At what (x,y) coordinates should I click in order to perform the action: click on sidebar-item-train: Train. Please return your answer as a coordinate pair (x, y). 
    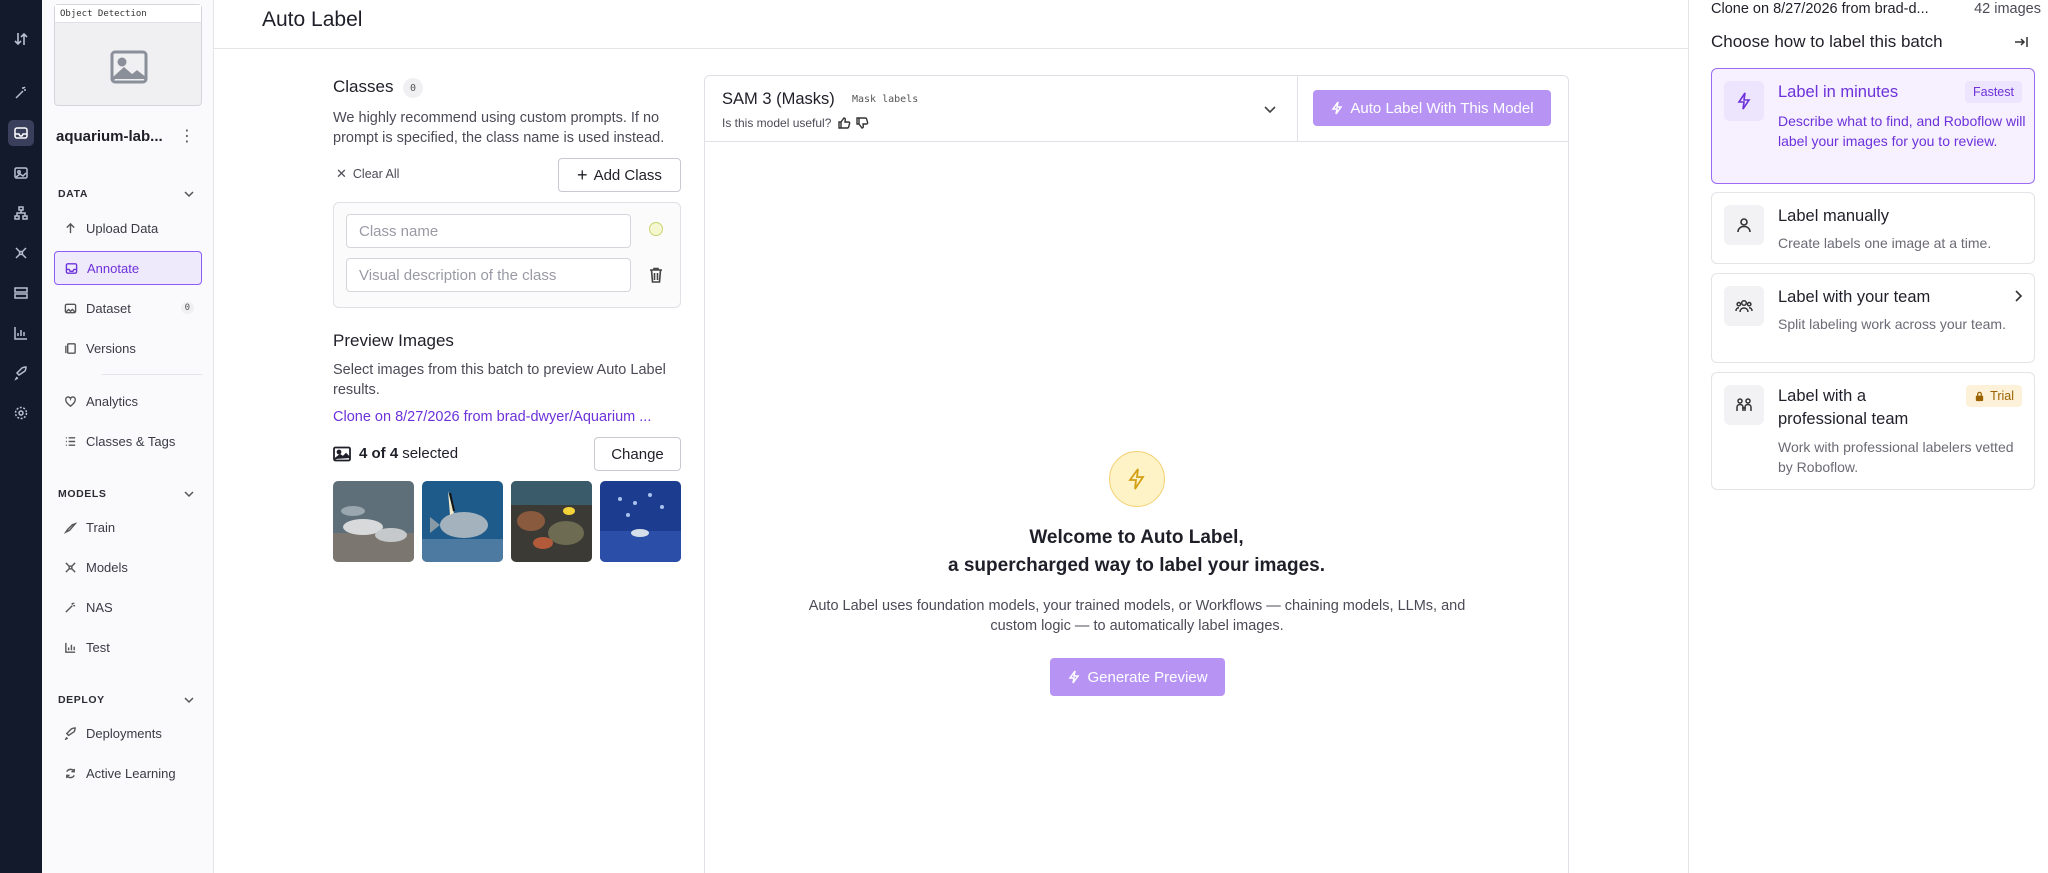
    Looking at the image, I should click on (128, 527).